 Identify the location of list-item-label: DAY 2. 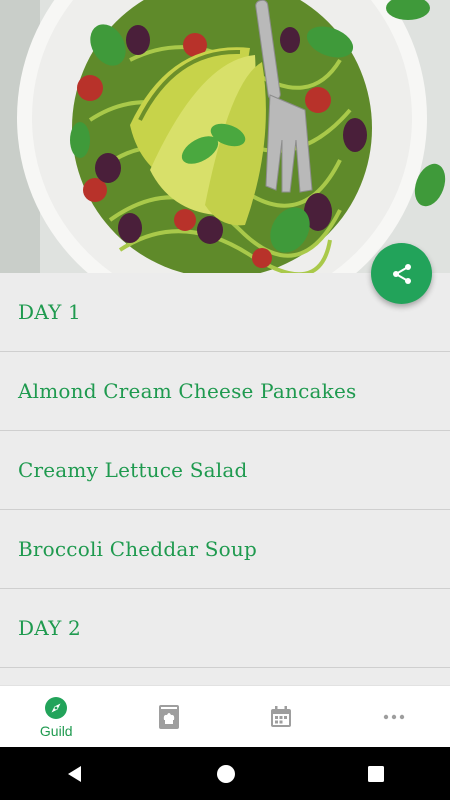
(49, 628).